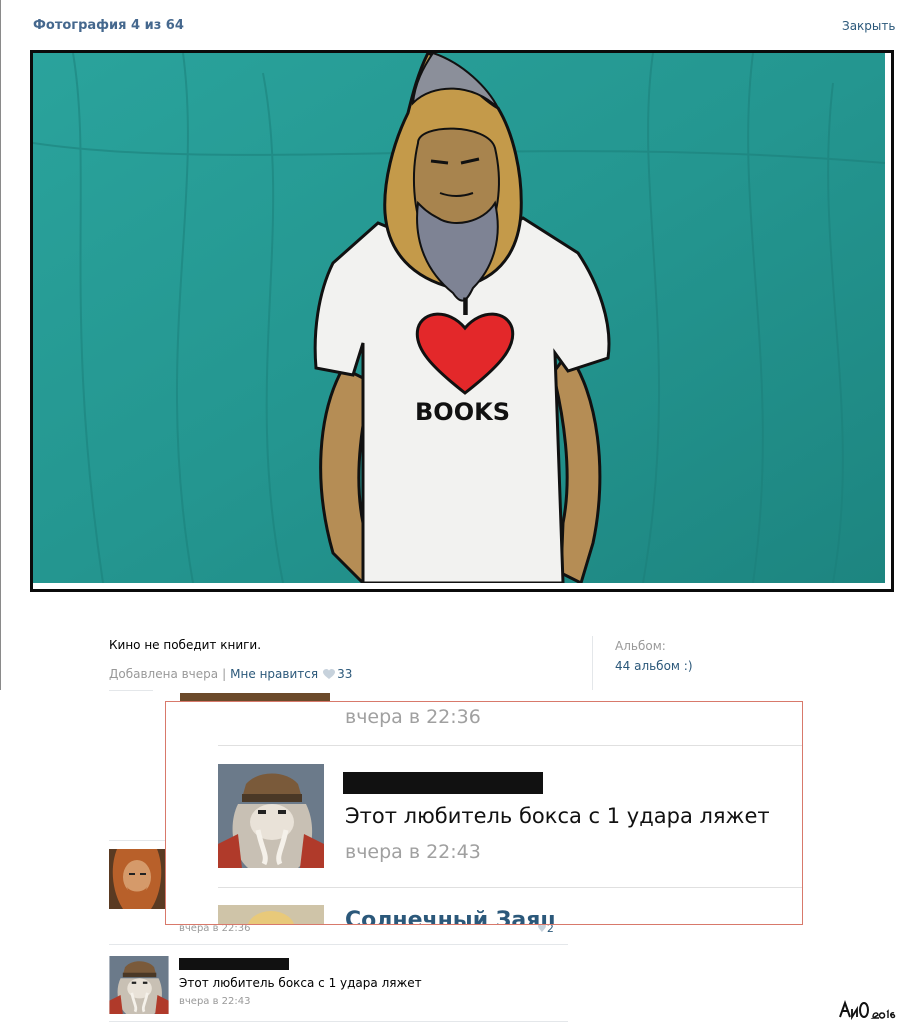 Image resolution: width=919 pixels, height=1024 pixels. What do you see at coordinates (215, 1001) in the screenshot?
I see `comment-time: вчера в 22:43` at bounding box center [215, 1001].